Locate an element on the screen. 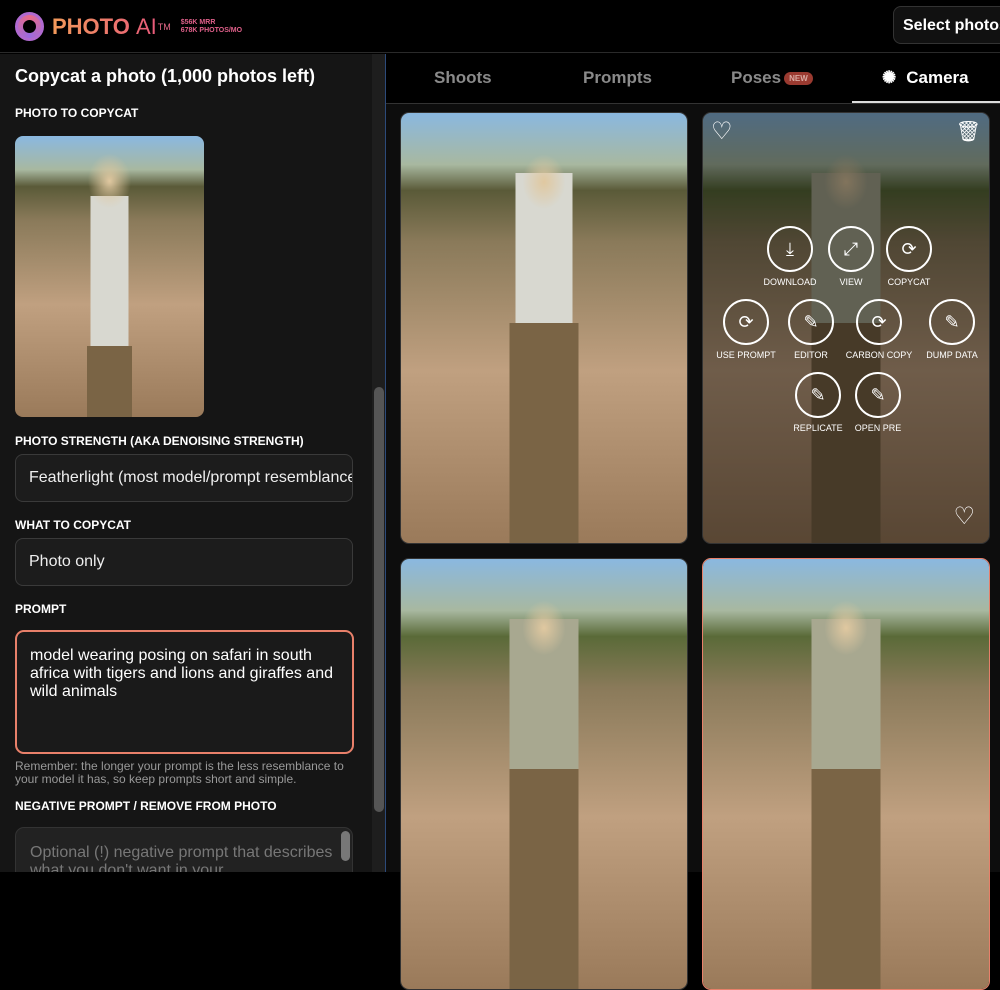  active-tab-indicator is located at coordinates (926, 102).